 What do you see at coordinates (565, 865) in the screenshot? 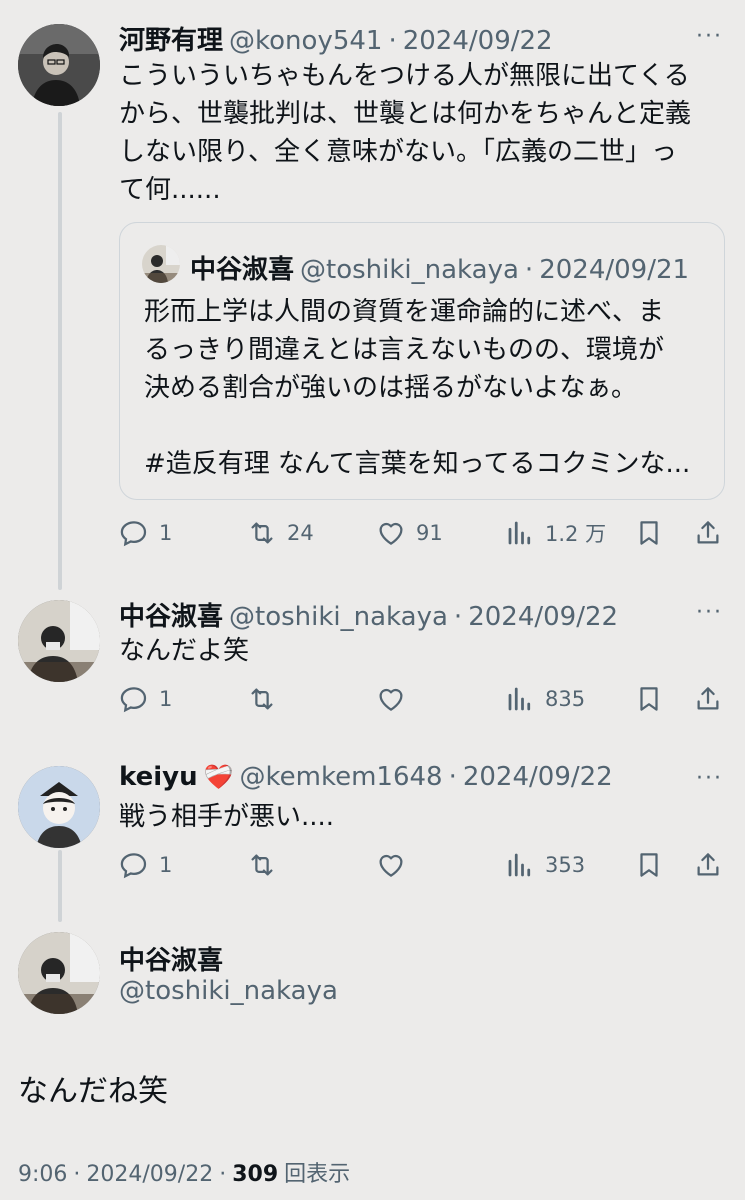
I see `views-count: 353` at bounding box center [565, 865].